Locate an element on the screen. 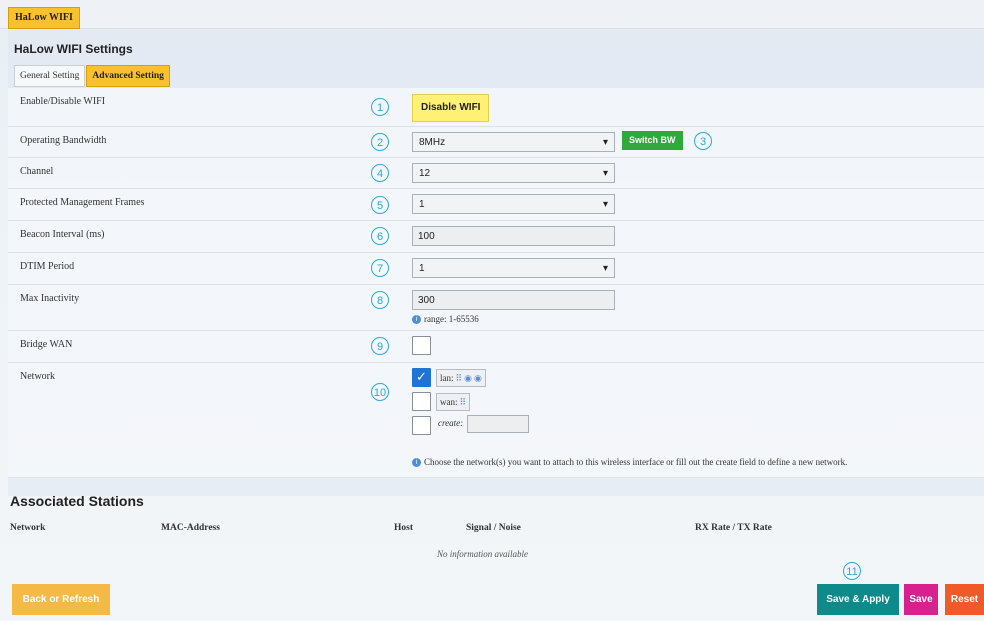  create-text: create: is located at coordinates (451, 423).